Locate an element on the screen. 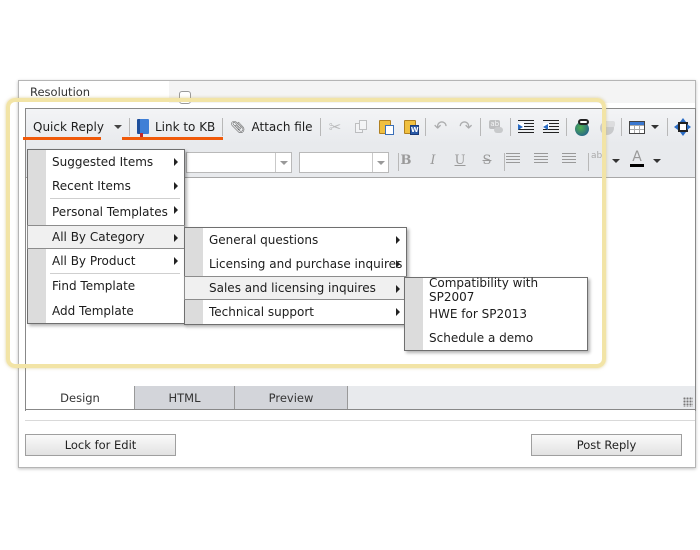 The width and height of the screenshot is (700, 550). menu-item-schedule-demo: Schedule a demo is located at coordinates (496, 338).